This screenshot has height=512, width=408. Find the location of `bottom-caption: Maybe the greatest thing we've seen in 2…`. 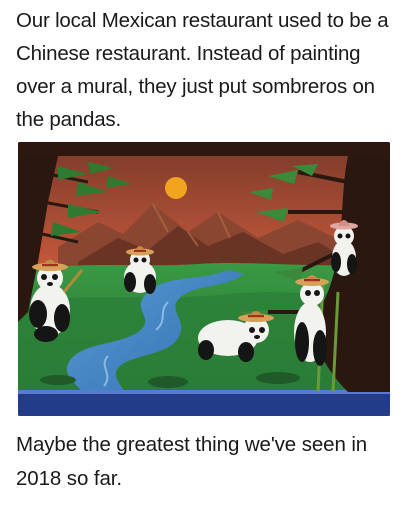

bottom-caption: Maybe the greatest thing we've seen in 2… is located at coordinates (192, 461).